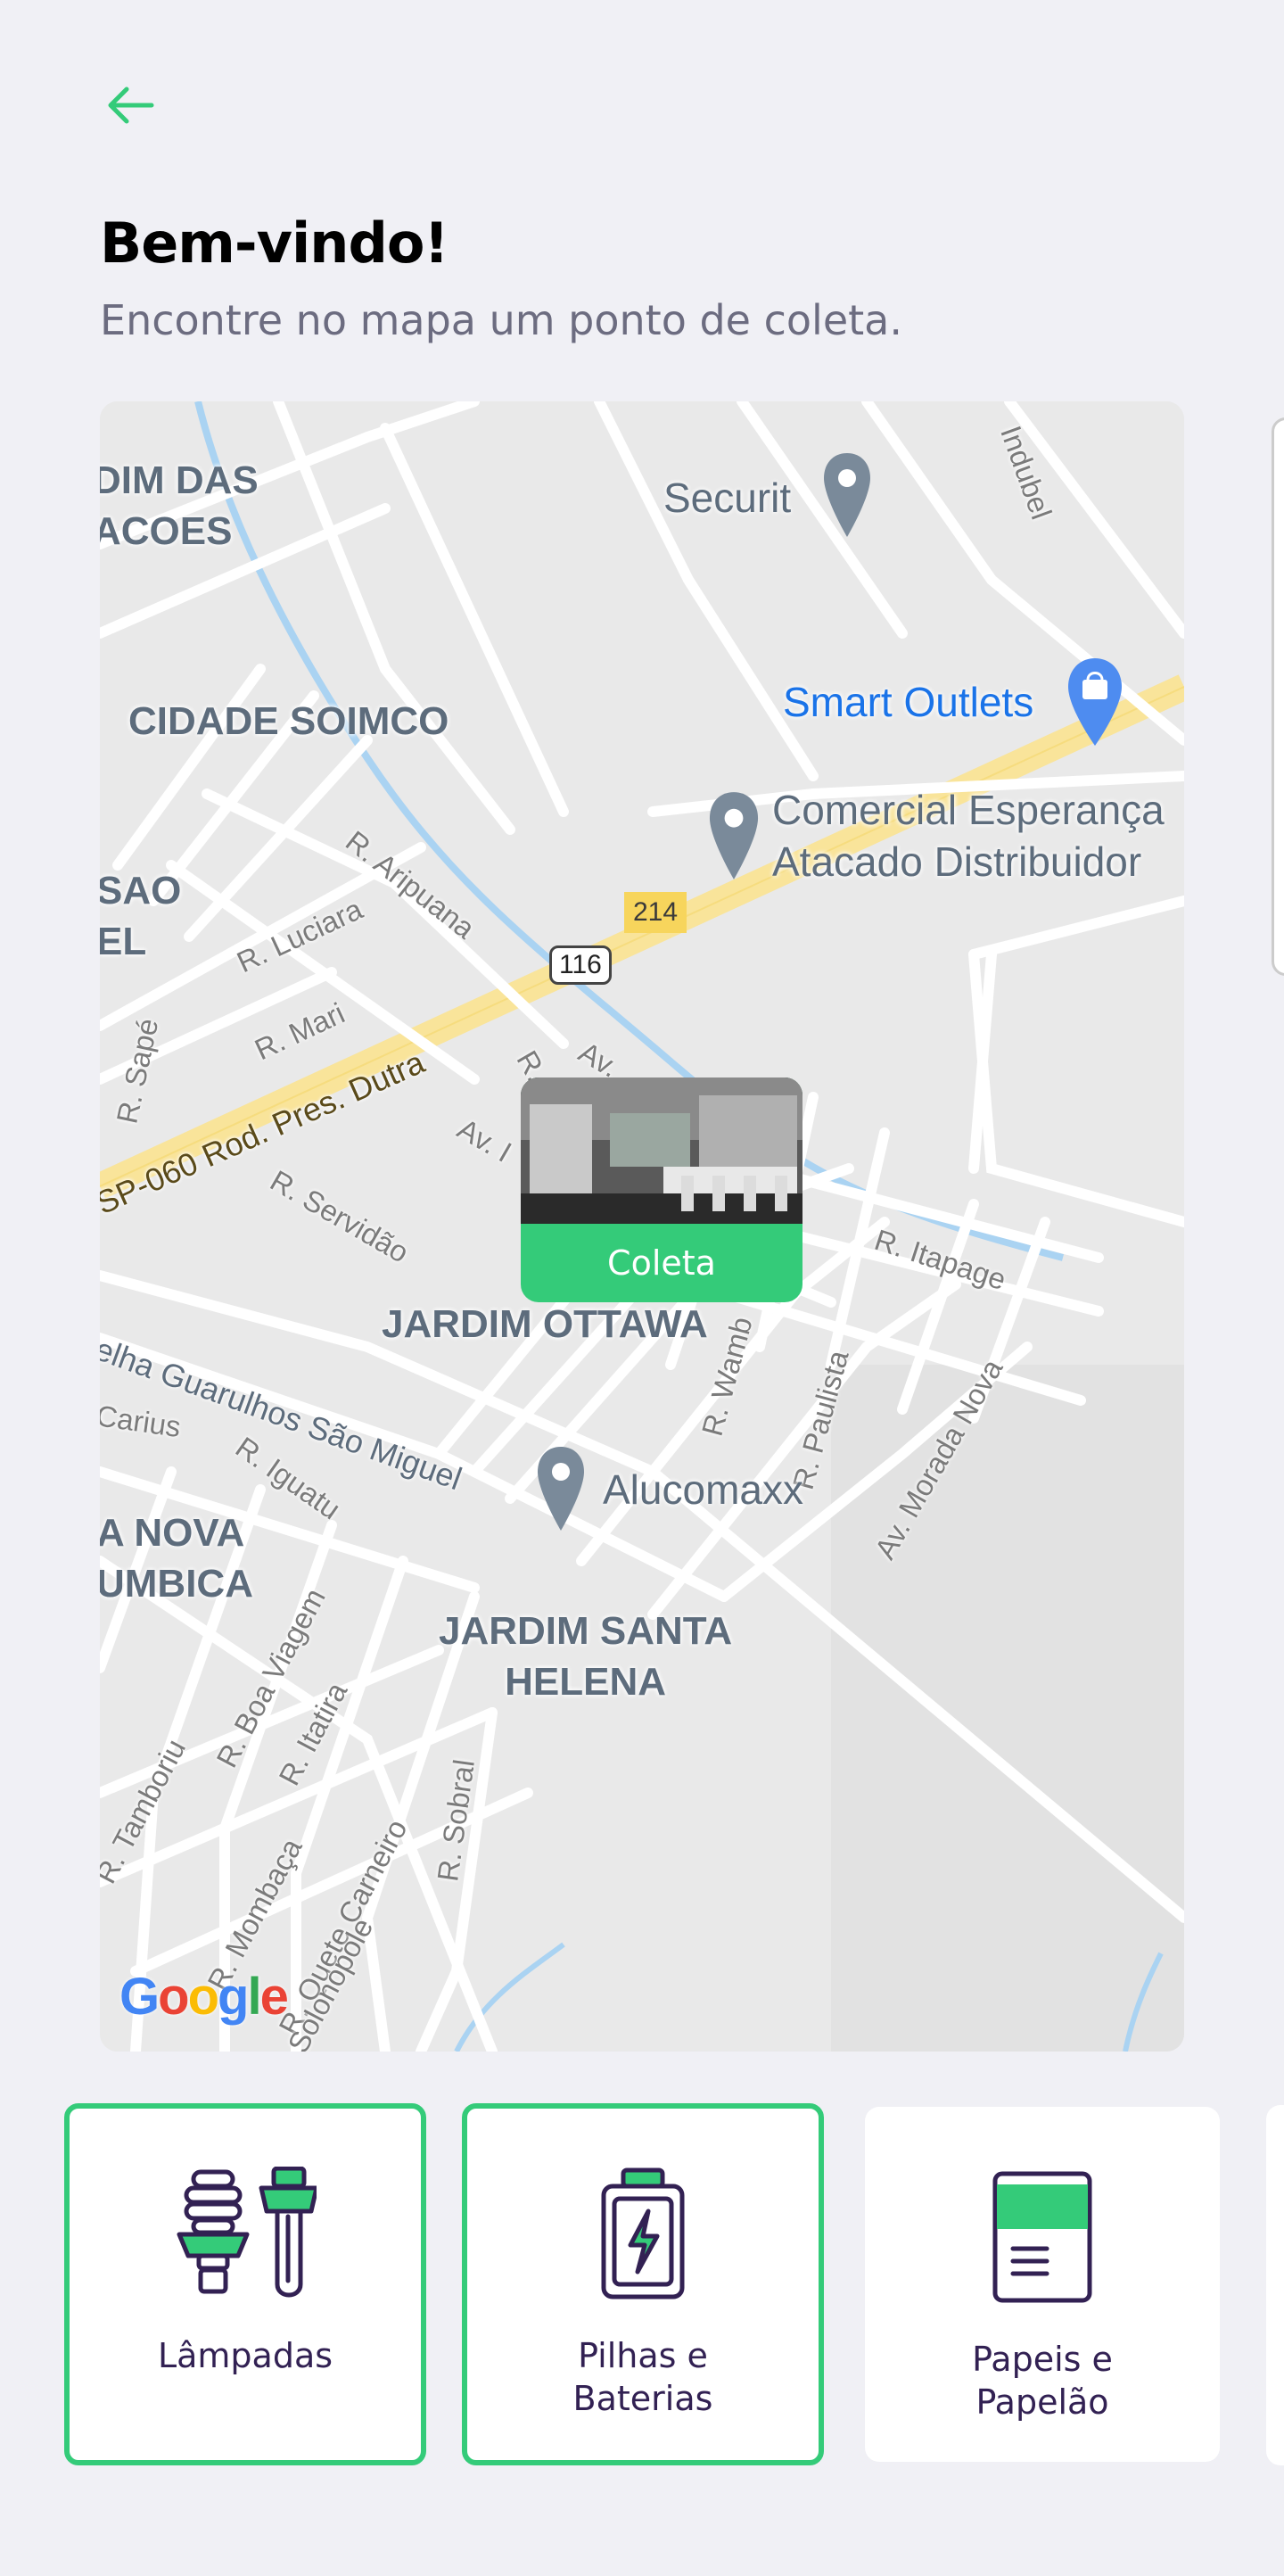 The width and height of the screenshot is (1284, 2576). Describe the element at coordinates (1042, 2381) in the screenshot. I see `item-label: Papeis e Papelão` at that location.